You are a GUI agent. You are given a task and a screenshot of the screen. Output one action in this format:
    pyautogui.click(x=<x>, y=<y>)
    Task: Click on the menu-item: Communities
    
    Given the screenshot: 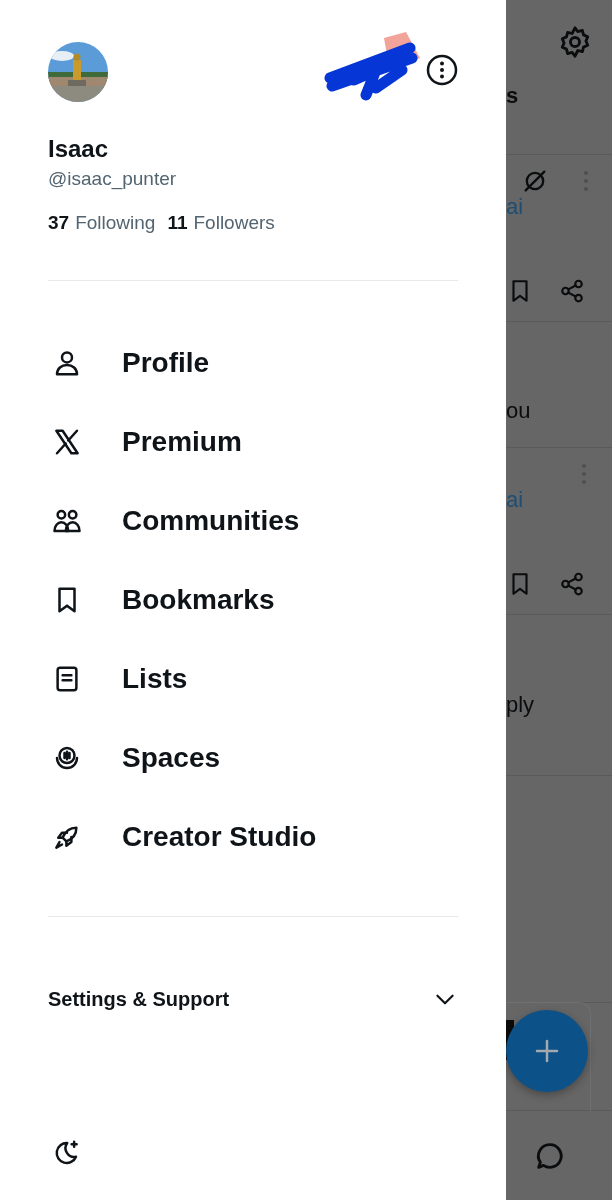 What is the action you would take?
    pyautogui.click(x=253, y=520)
    